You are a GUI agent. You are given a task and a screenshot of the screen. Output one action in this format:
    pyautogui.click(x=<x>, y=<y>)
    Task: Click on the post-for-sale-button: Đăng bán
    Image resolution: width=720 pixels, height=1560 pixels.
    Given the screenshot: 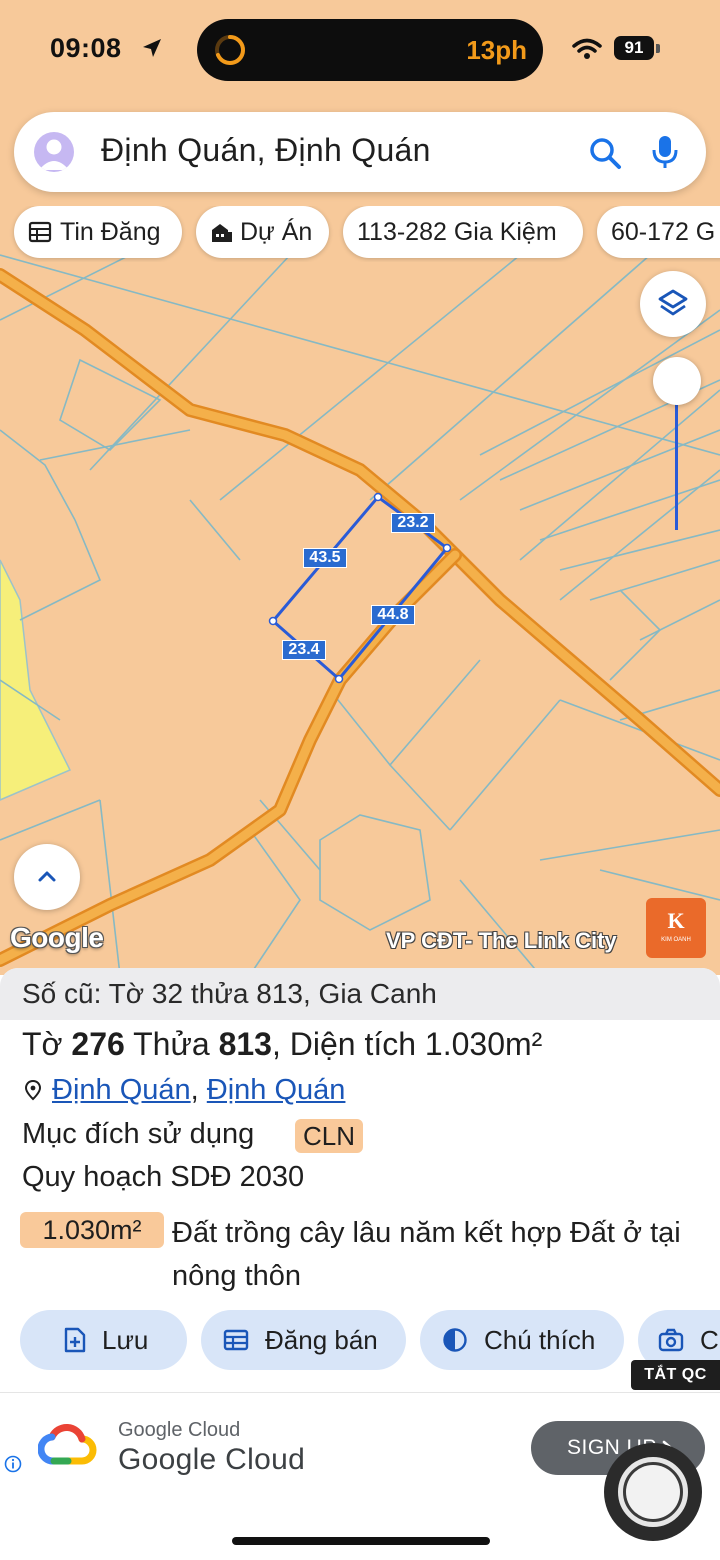 What is the action you would take?
    pyautogui.click(x=303, y=1340)
    